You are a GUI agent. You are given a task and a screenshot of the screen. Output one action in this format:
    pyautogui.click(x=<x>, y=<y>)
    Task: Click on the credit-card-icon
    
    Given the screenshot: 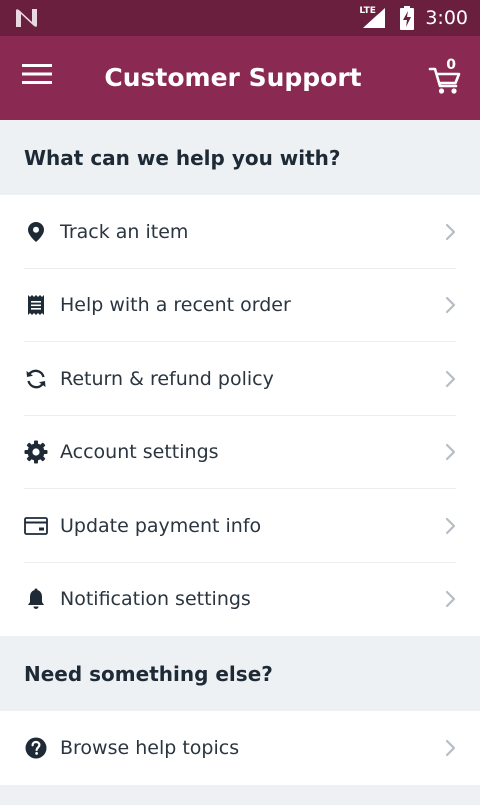 What is the action you would take?
    pyautogui.click(x=36, y=526)
    